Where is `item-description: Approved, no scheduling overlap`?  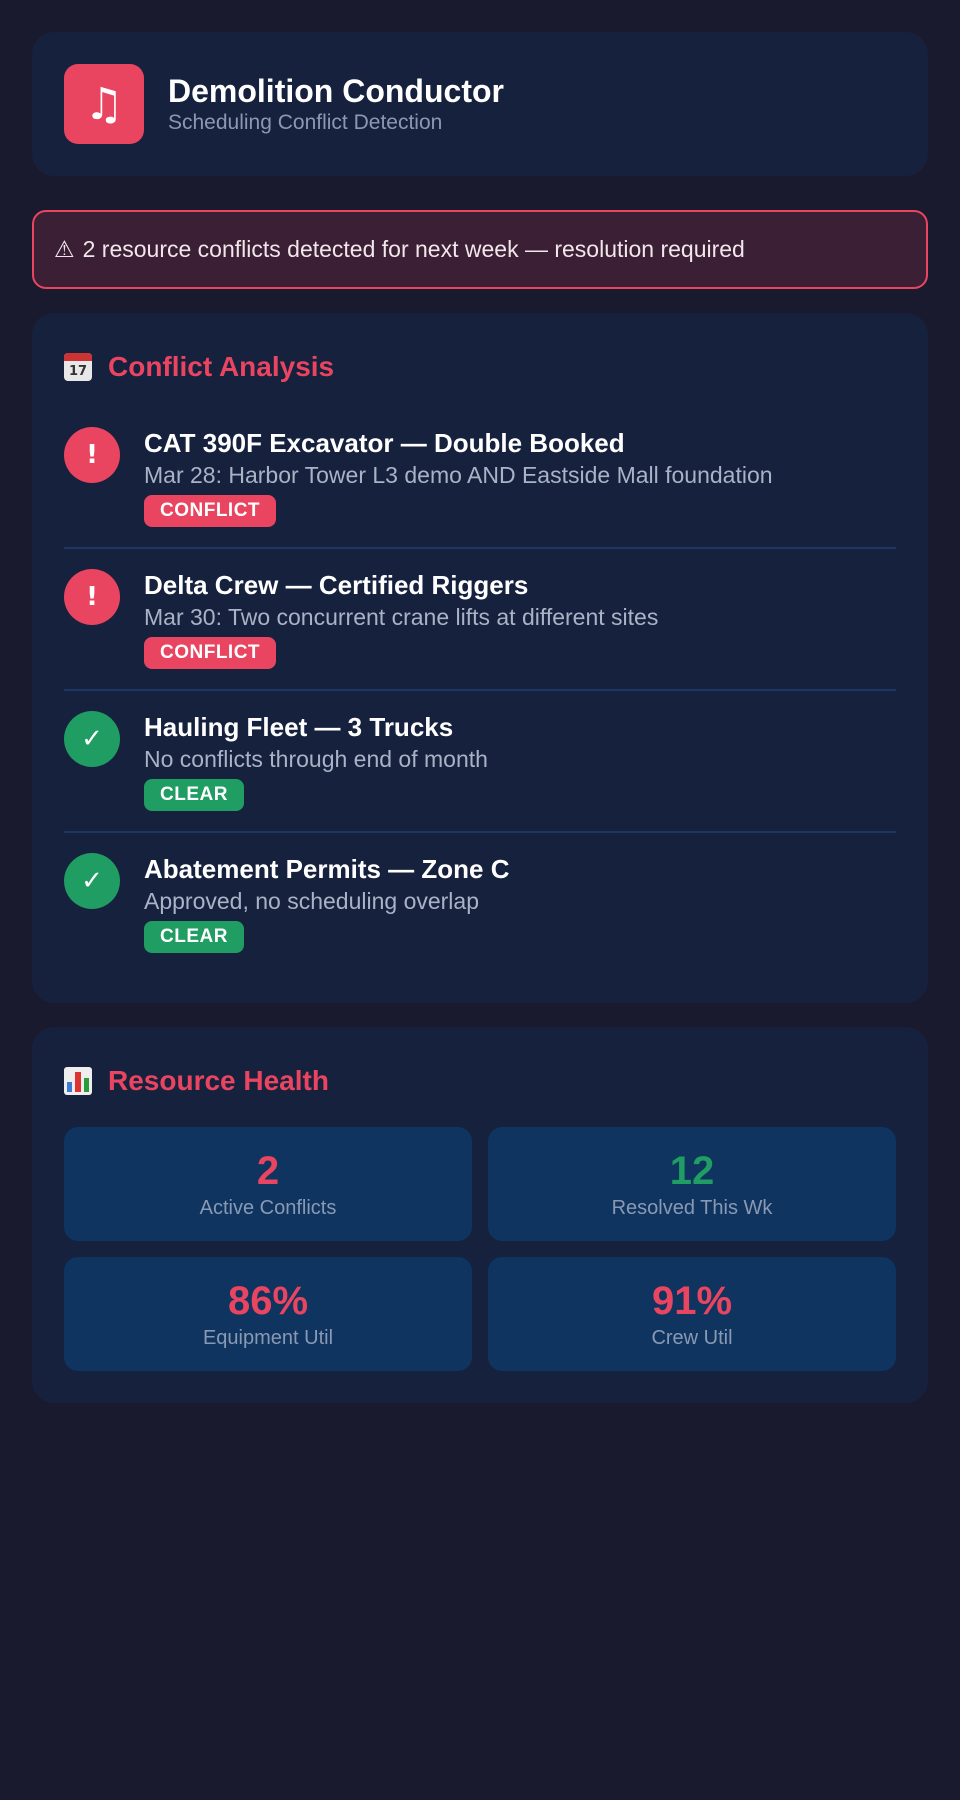
item-description: Approved, no scheduling overlap is located at coordinates (312, 901).